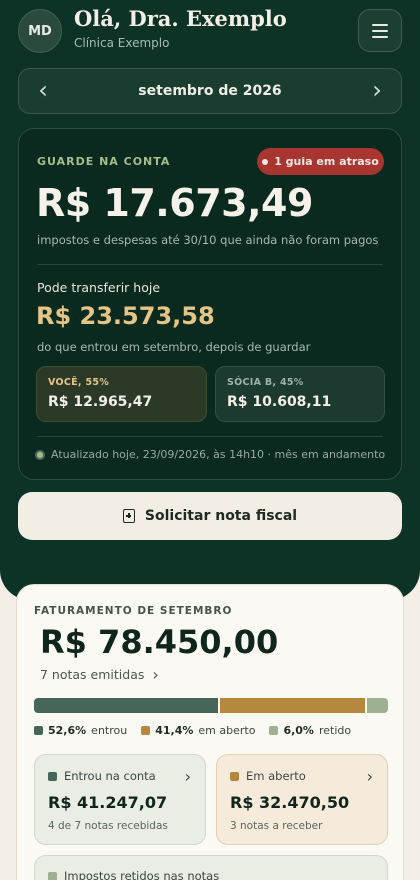  What do you see at coordinates (108, 826) in the screenshot?
I see `received-detail: 4 de 7 notas recebidas` at bounding box center [108, 826].